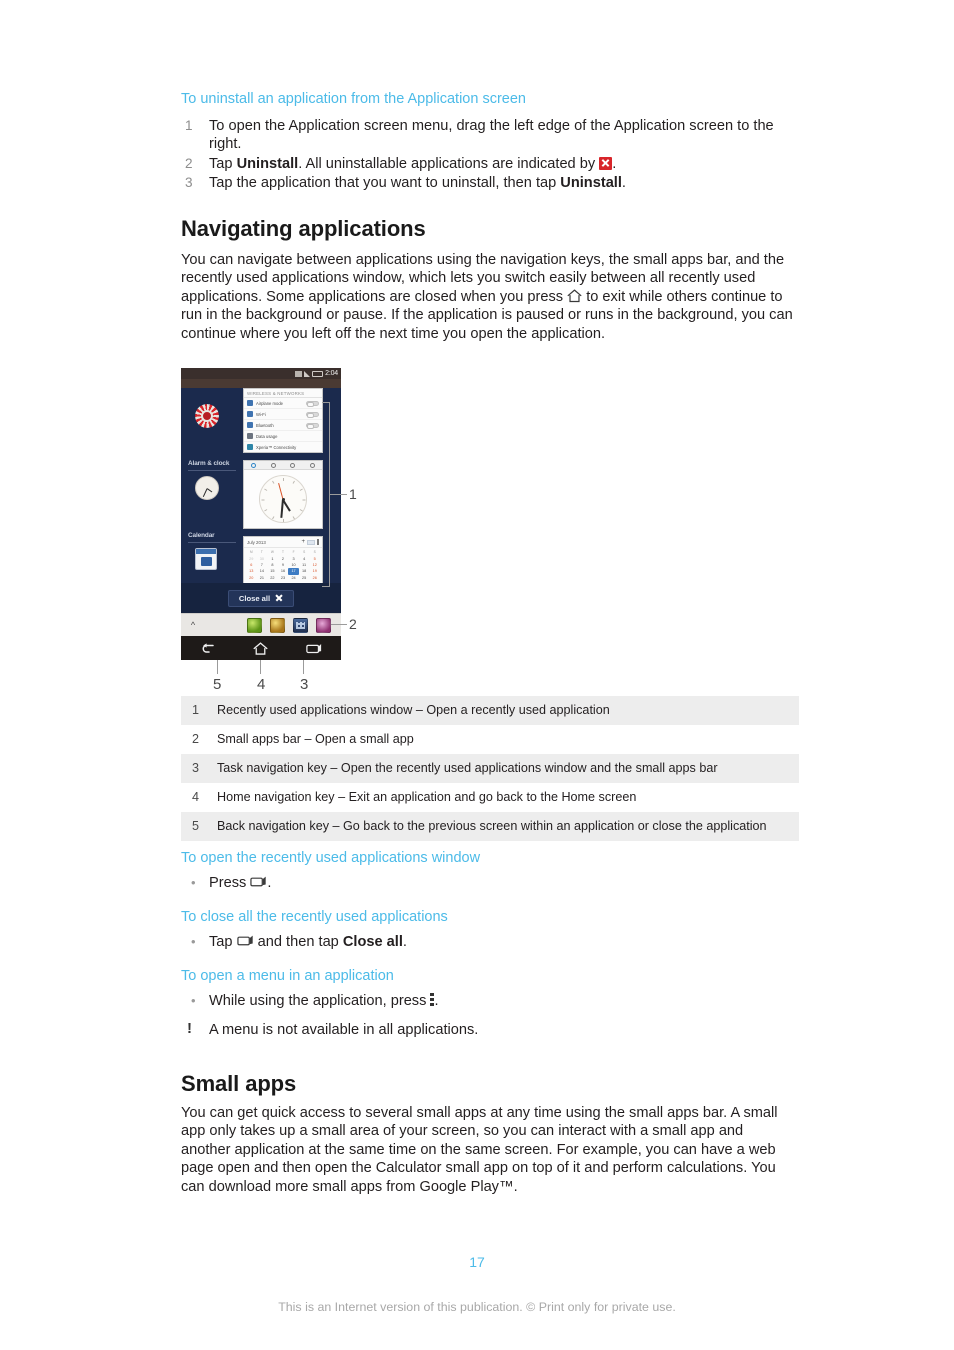 The width and height of the screenshot is (954, 1350). Describe the element at coordinates (318, 542) in the screenshot. I see `overflow-menu-icon` at that location.